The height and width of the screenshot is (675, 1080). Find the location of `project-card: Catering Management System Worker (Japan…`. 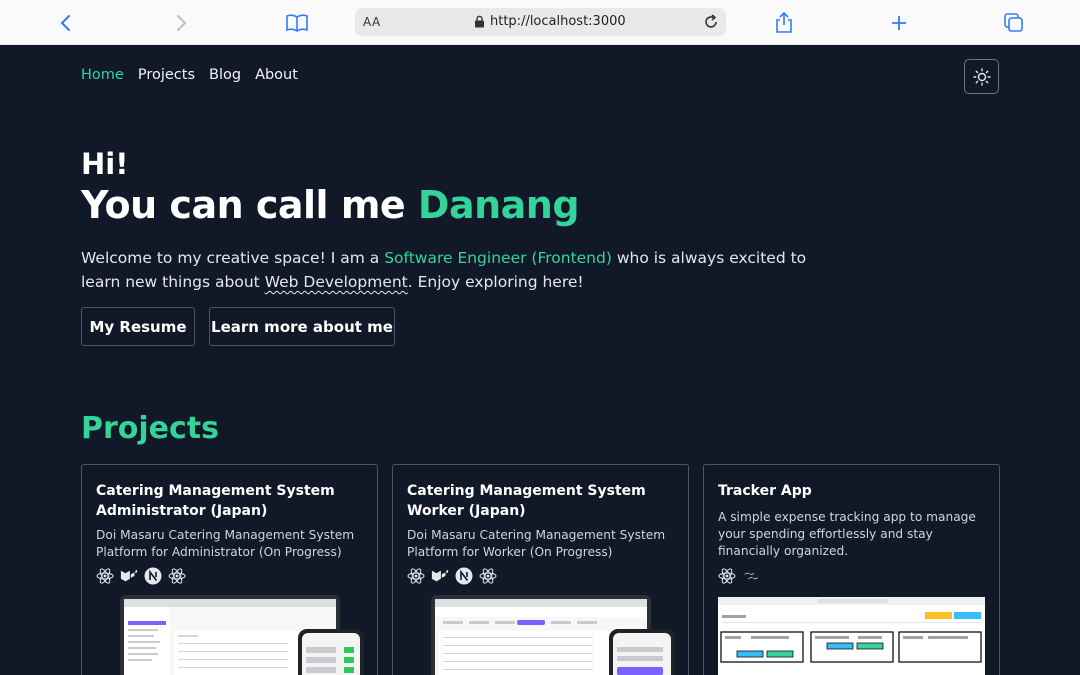

project-card: Catering Management System Worker (Japan… is located at coordinates (540, 569).